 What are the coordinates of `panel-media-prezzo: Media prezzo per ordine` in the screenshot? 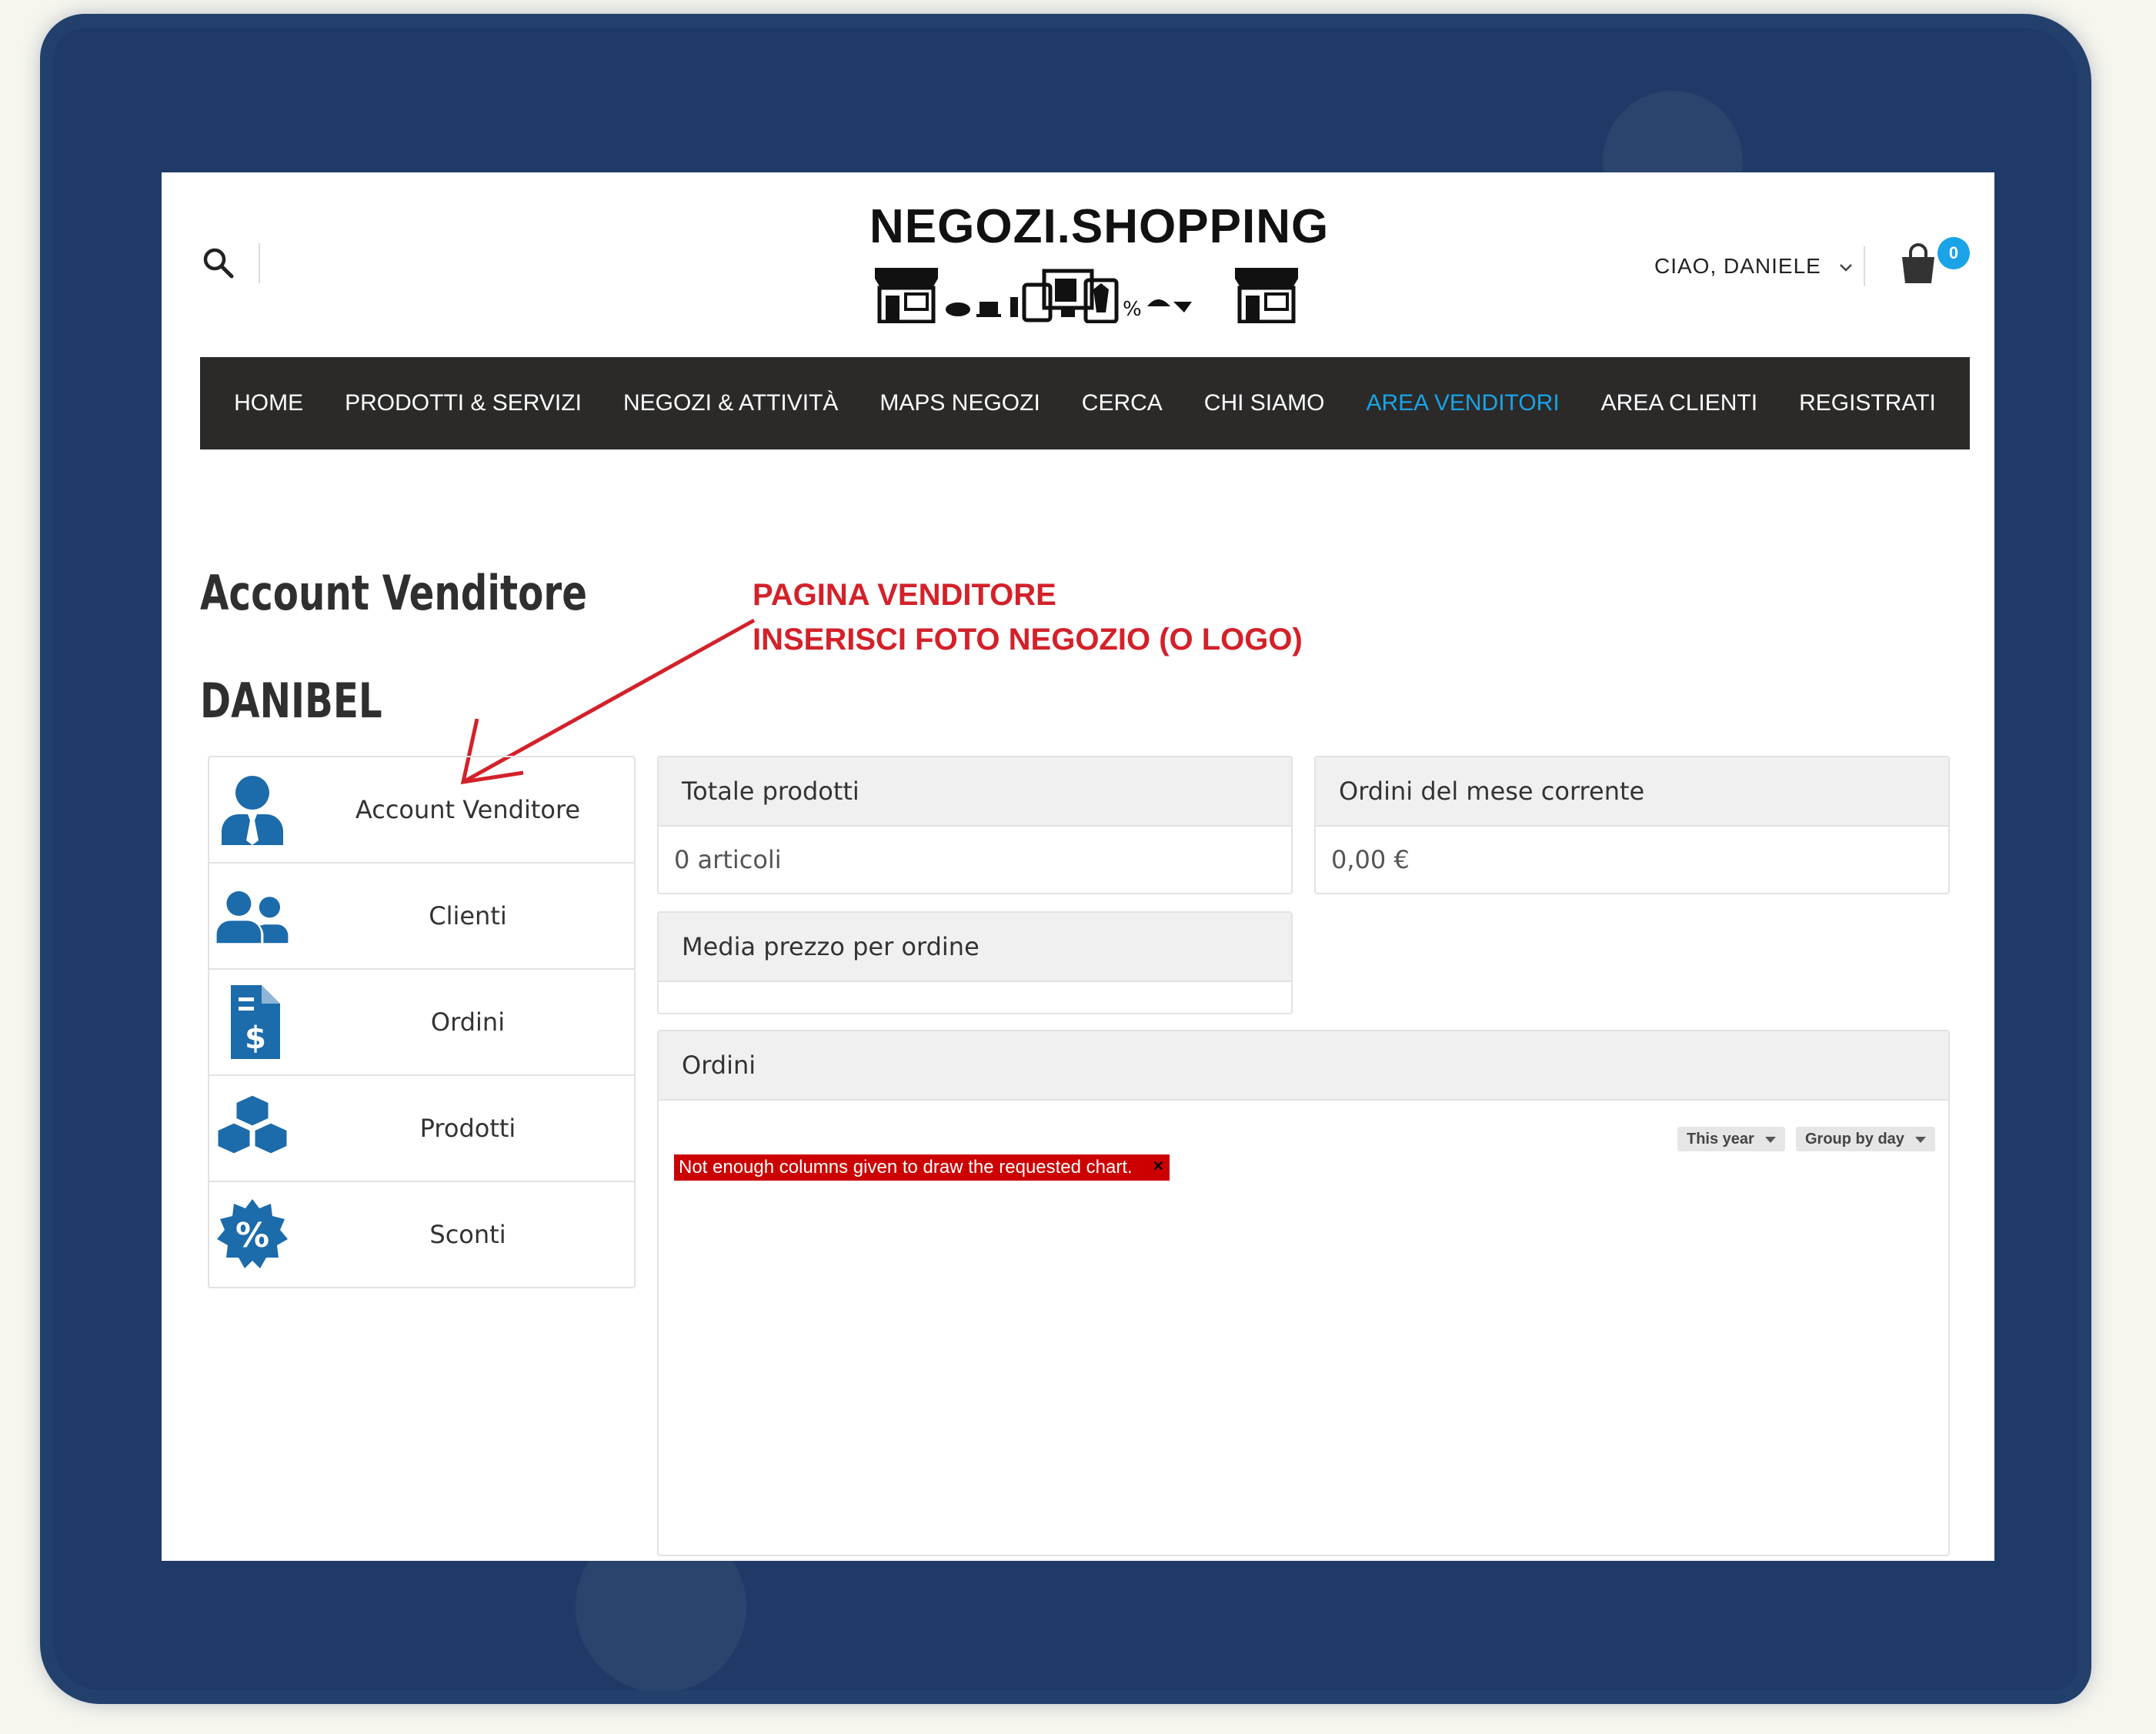 It's located at (975, 962).